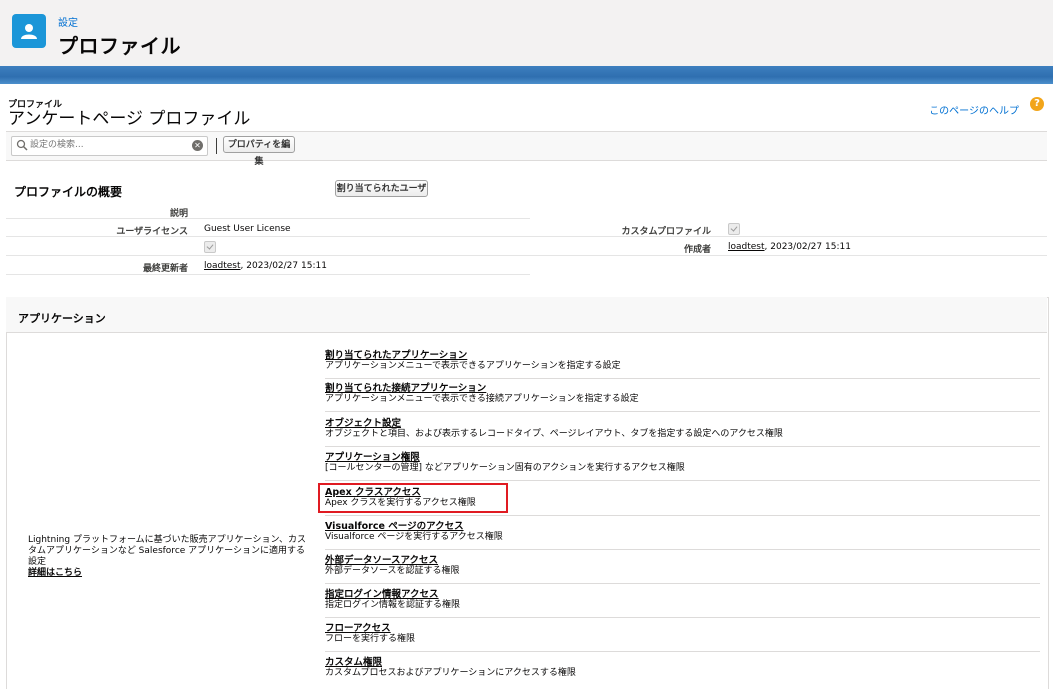 Image resolution: width=1053 pixels, height=689 pixels. I want to click on description-label: 説明, so click(178, 214).